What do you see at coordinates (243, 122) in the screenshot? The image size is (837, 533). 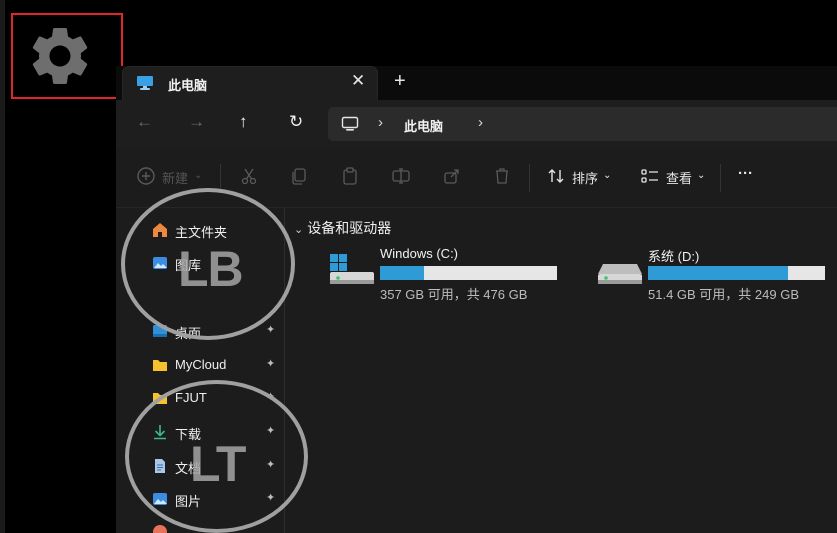 I see `up-button: ↑` at bounding box center [243, 122].